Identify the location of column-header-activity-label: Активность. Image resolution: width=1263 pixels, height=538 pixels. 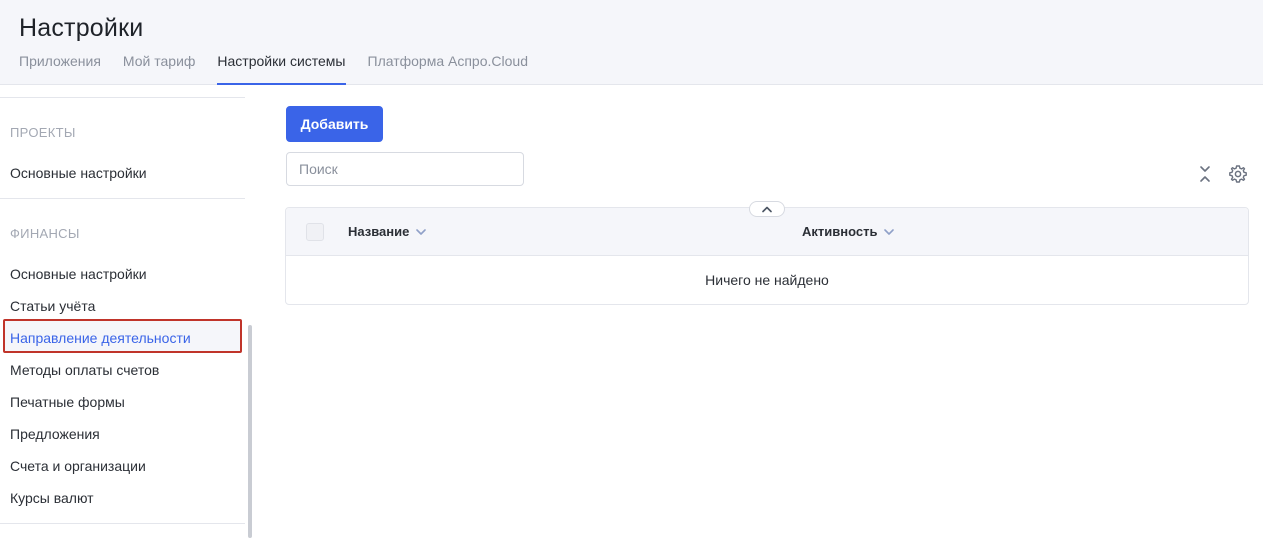
(840, 231).